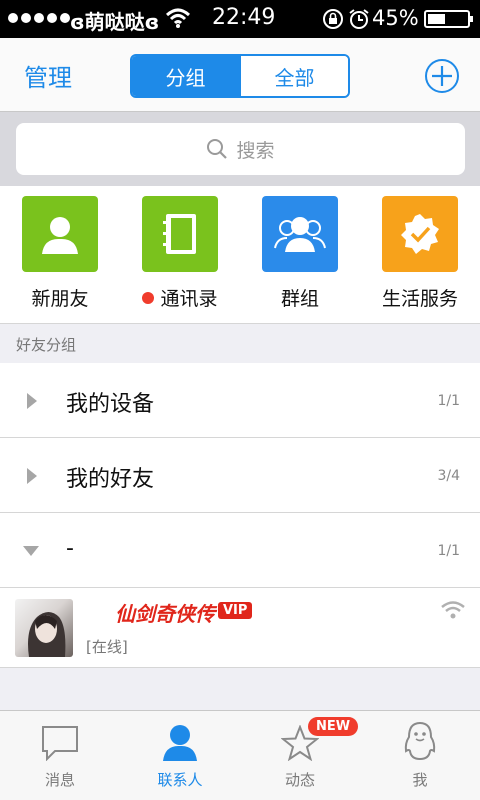 The height and width of the screenshot is (800, 480). I want to click on new-friend-entry: 新朋友, so click(60, 253).